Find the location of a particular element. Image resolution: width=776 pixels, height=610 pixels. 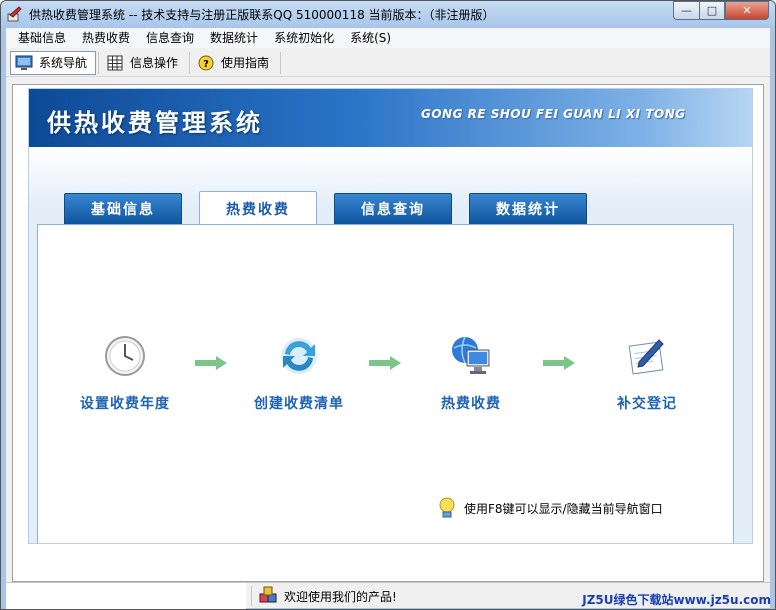

user-guide-button: ? 使用指南 is located at coordinates (235, 63).